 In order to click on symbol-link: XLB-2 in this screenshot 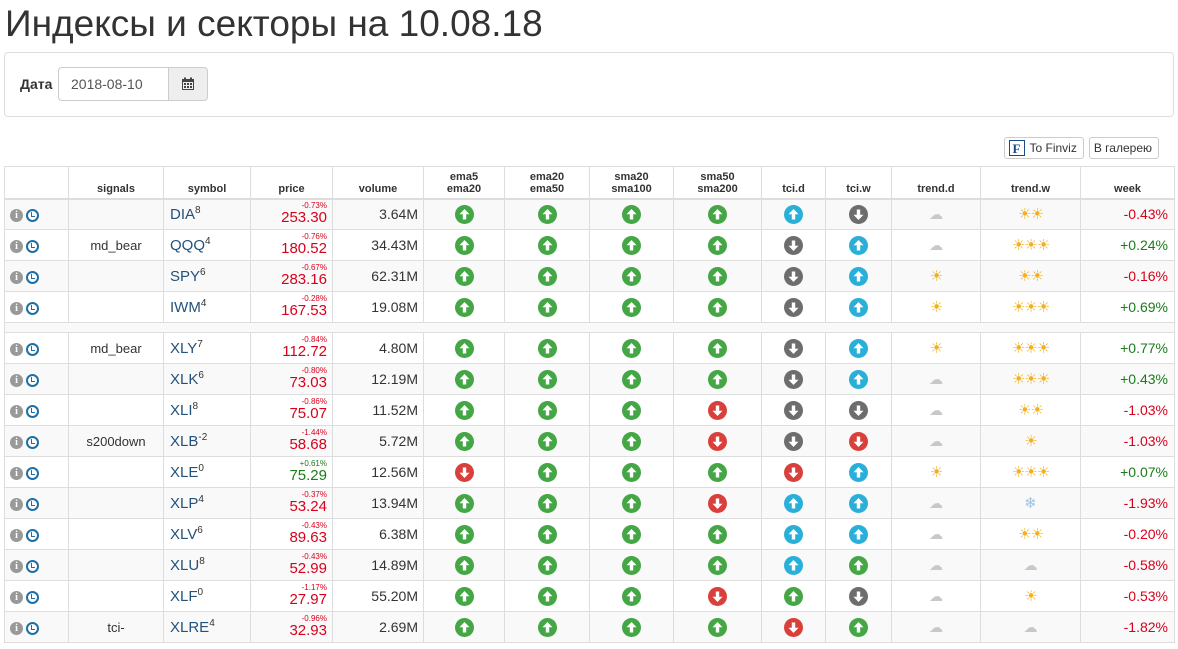, I will do `click(188, 441)`.